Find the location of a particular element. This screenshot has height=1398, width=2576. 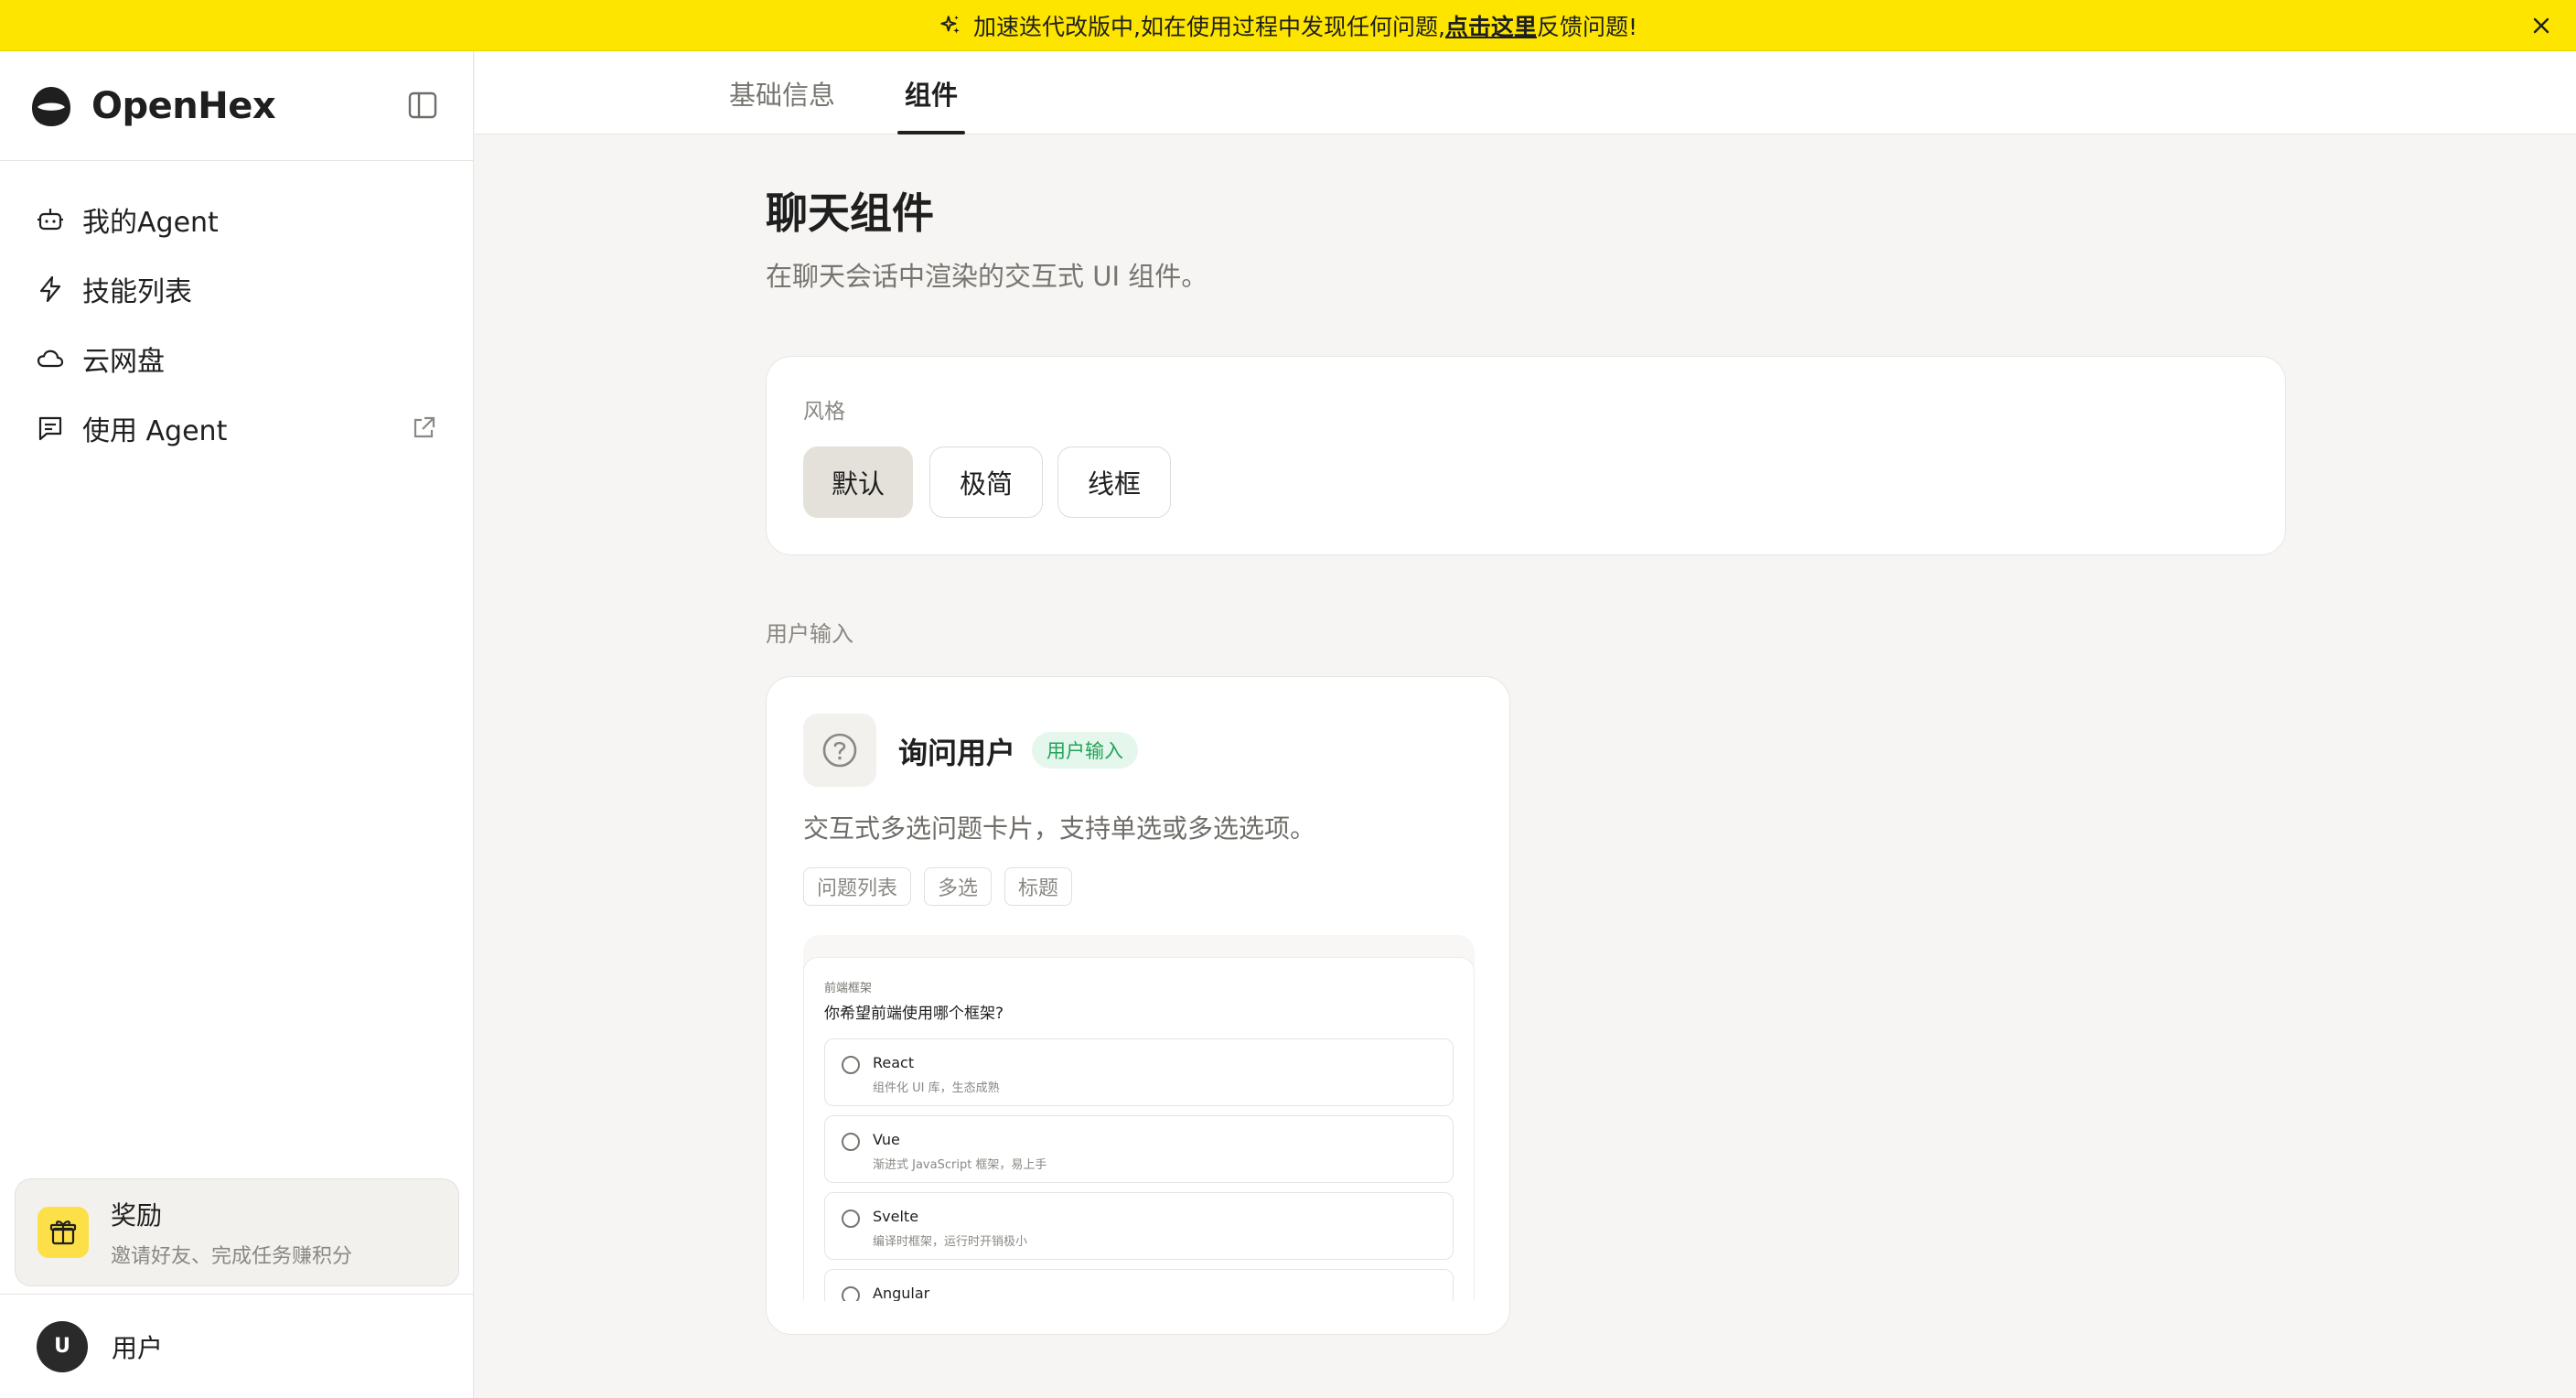

sidebar-item-my-agent: 我的Agent is located at coordinates (236, 219).